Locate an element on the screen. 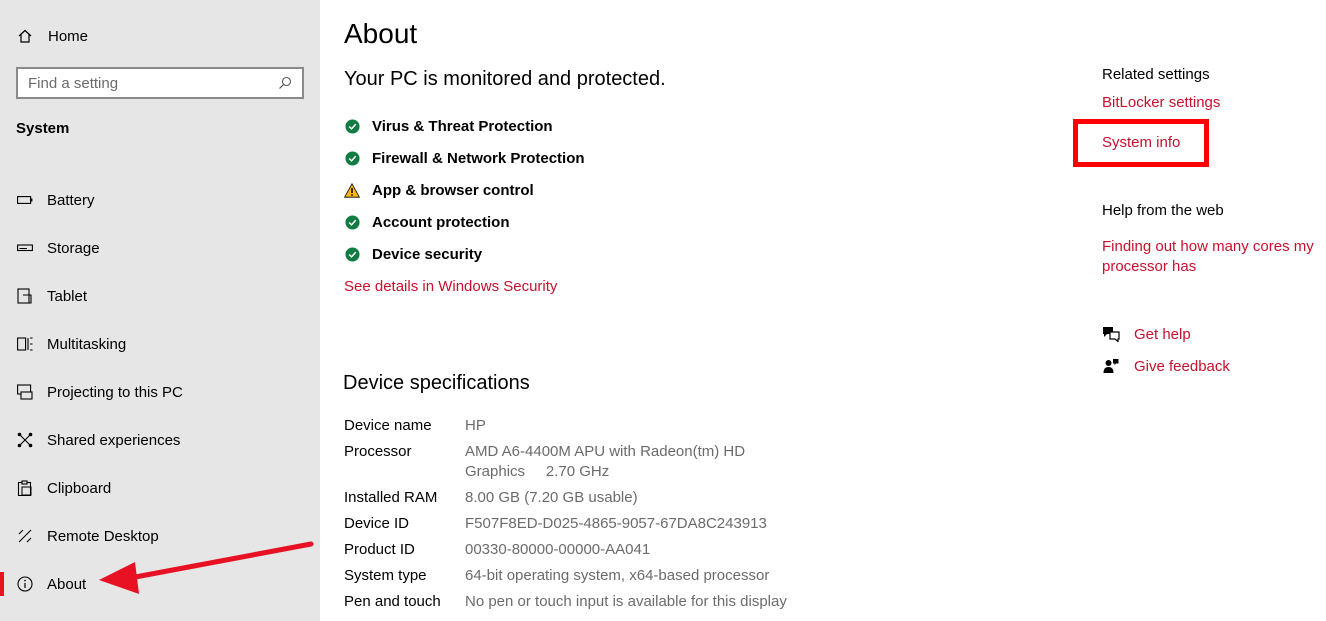  warning-icon is located at coordinates (352, 190).